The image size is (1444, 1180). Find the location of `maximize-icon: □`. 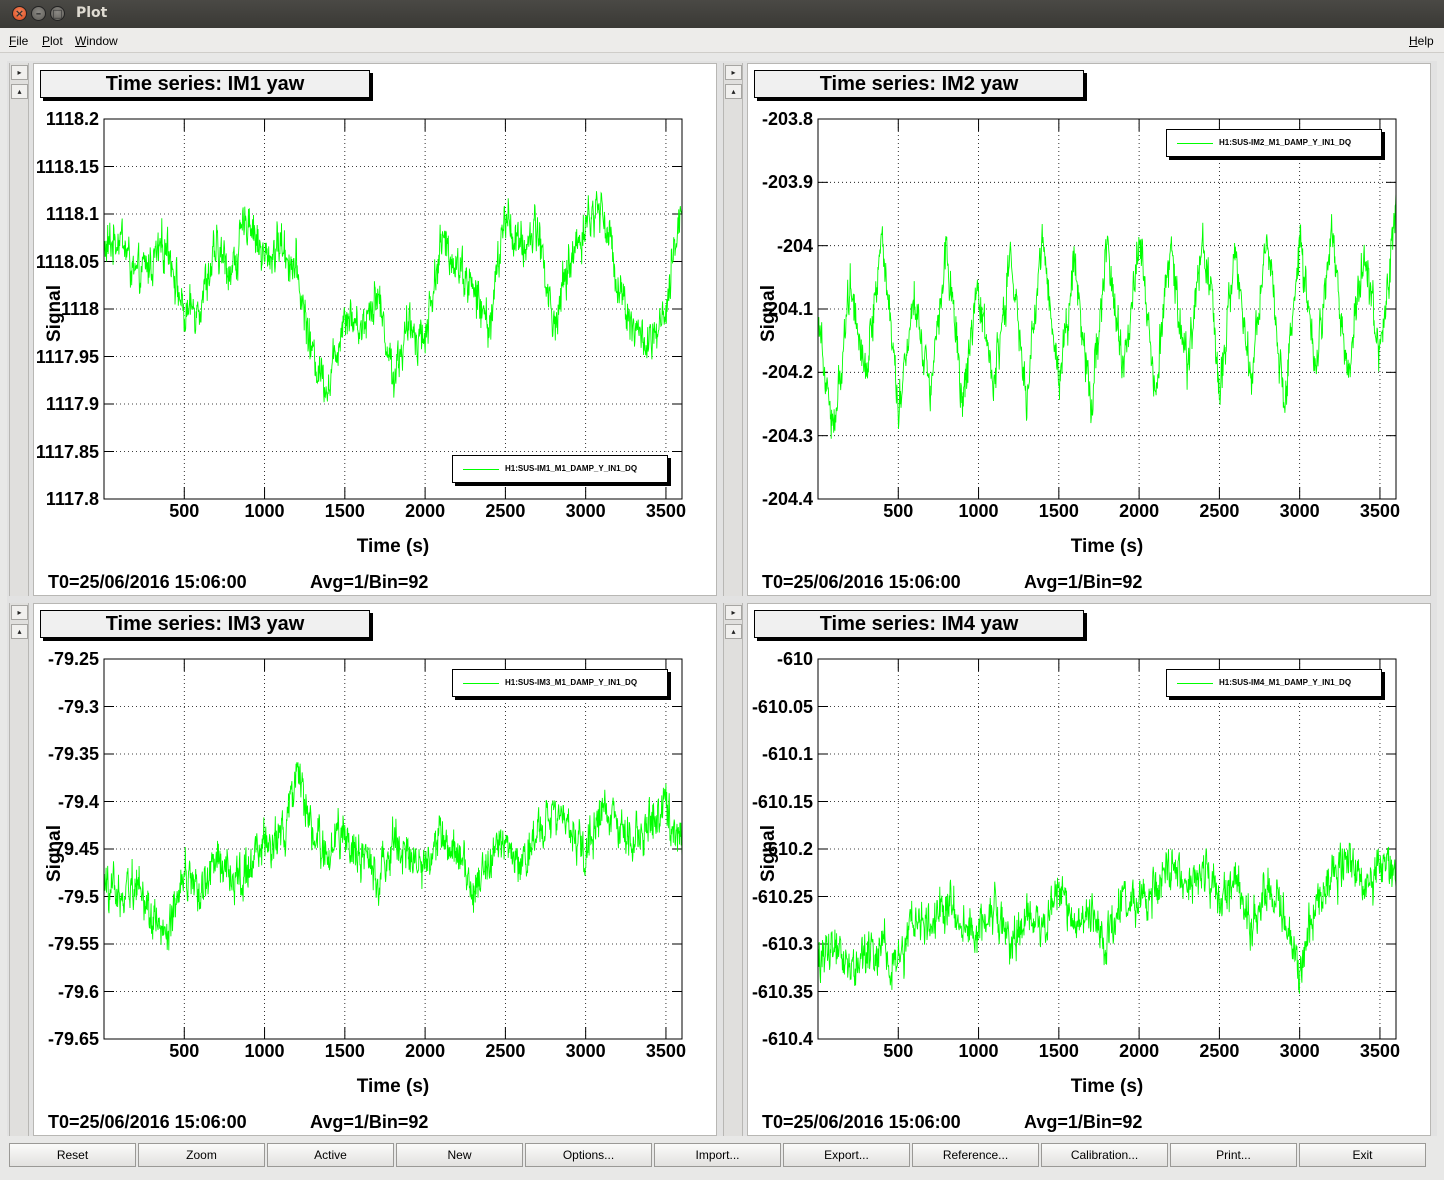

maximize-icon: □ is located at coordinates (57, 13).